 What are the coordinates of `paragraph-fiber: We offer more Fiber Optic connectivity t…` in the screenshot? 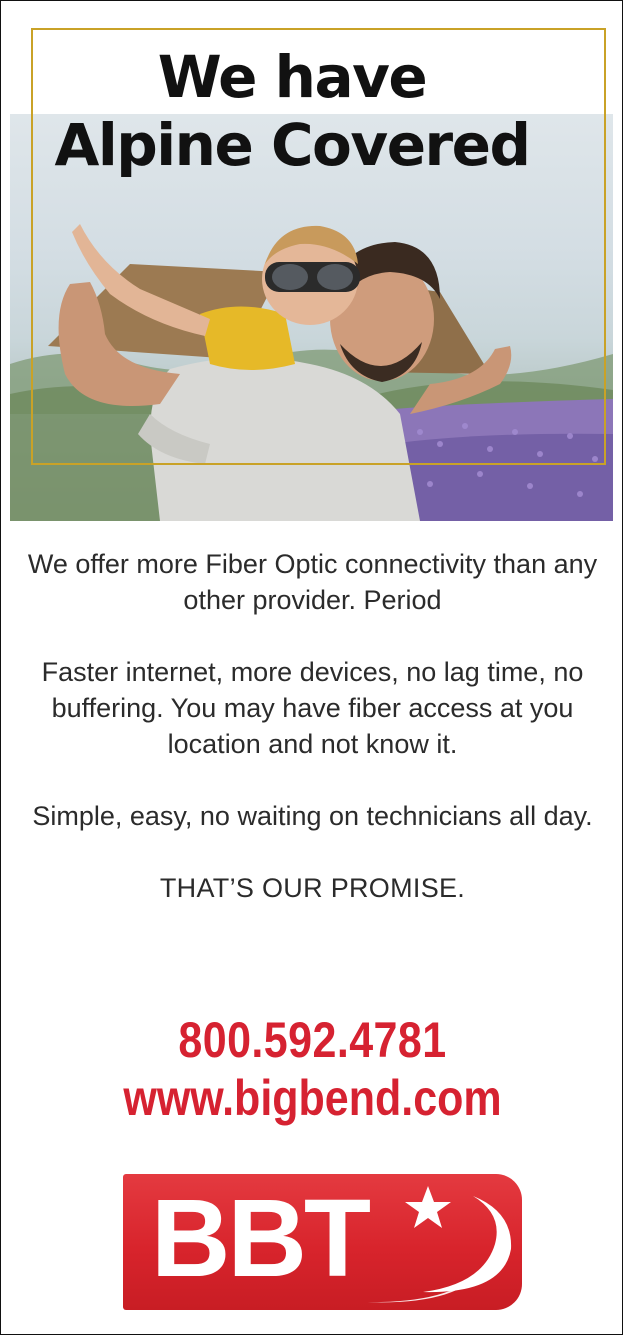 It's located at (312, 582).